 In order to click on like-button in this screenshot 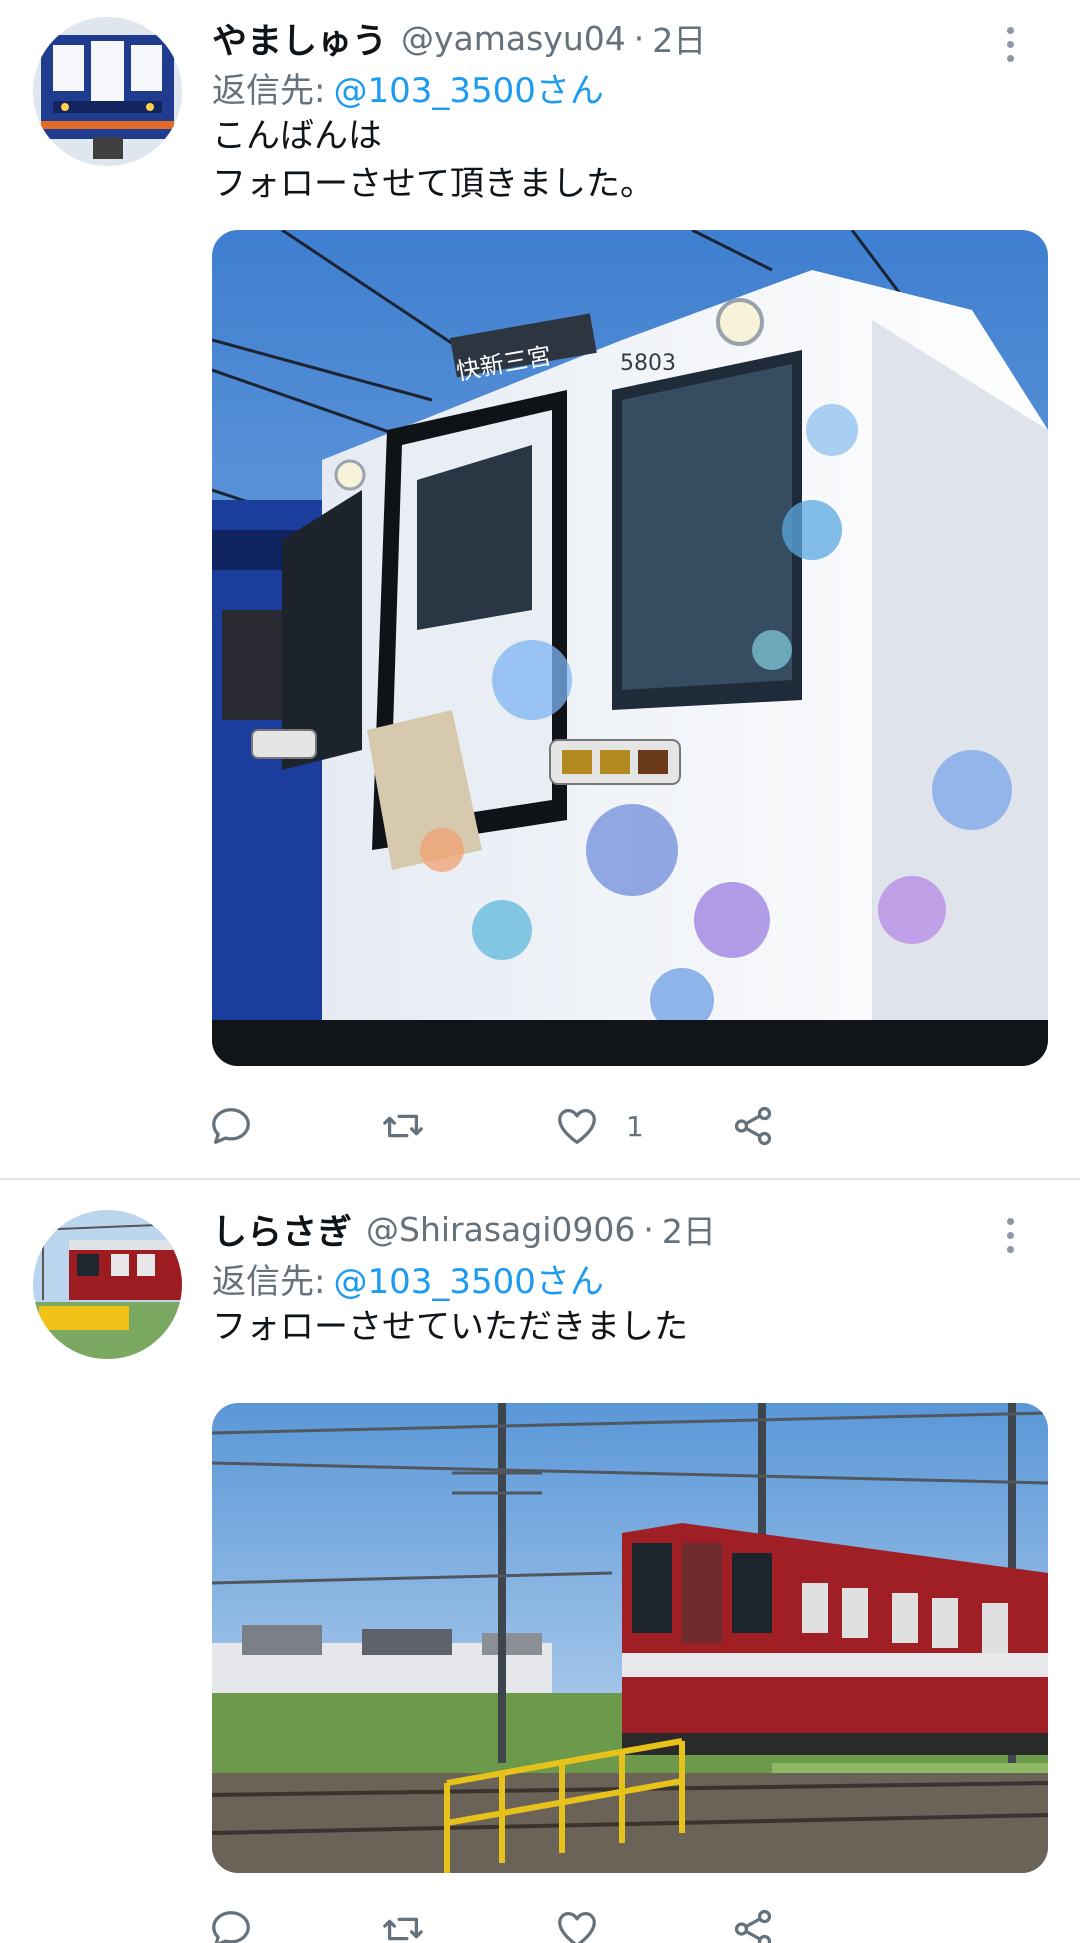, I will do `click(590, 1920)`.